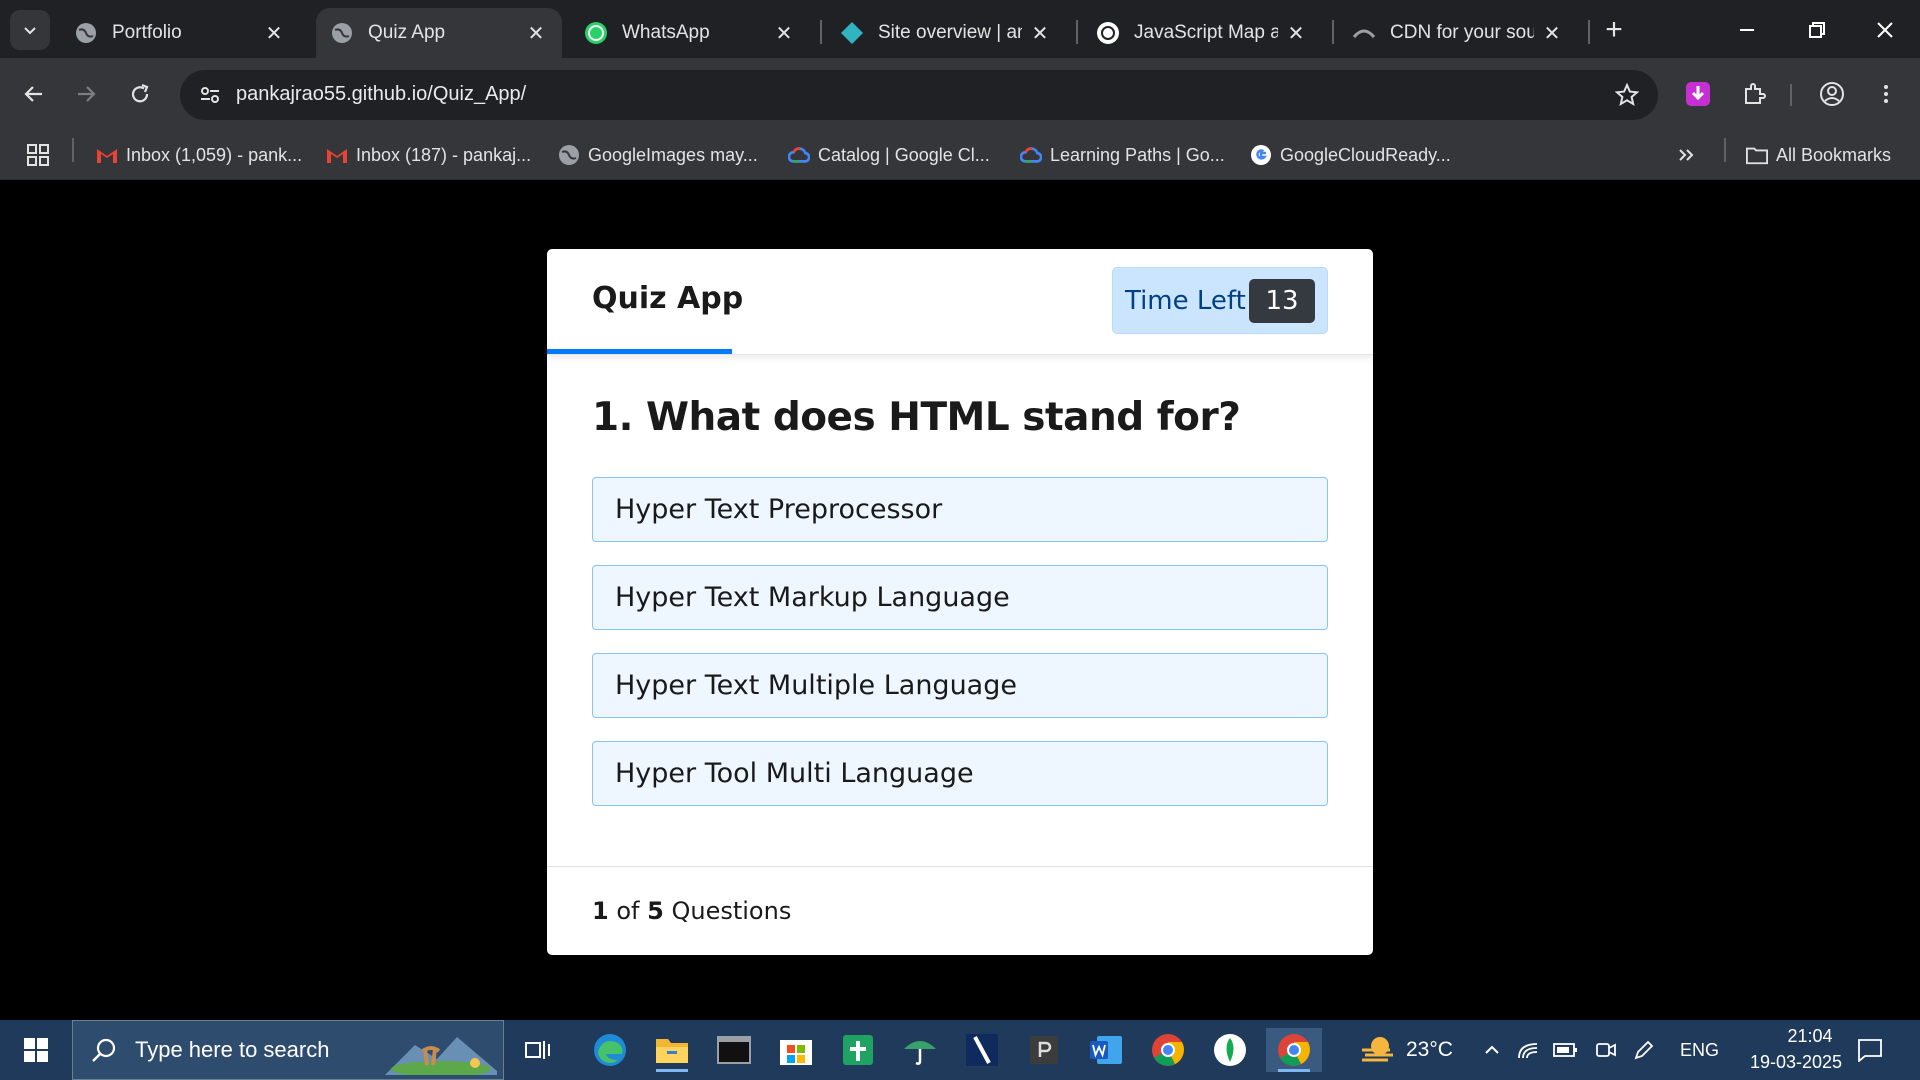 The image size is (1920, 1080). Describe the element at coordinates (1429, 1050) in the screenshot. I see `weather-temp: 23°C` at that location.